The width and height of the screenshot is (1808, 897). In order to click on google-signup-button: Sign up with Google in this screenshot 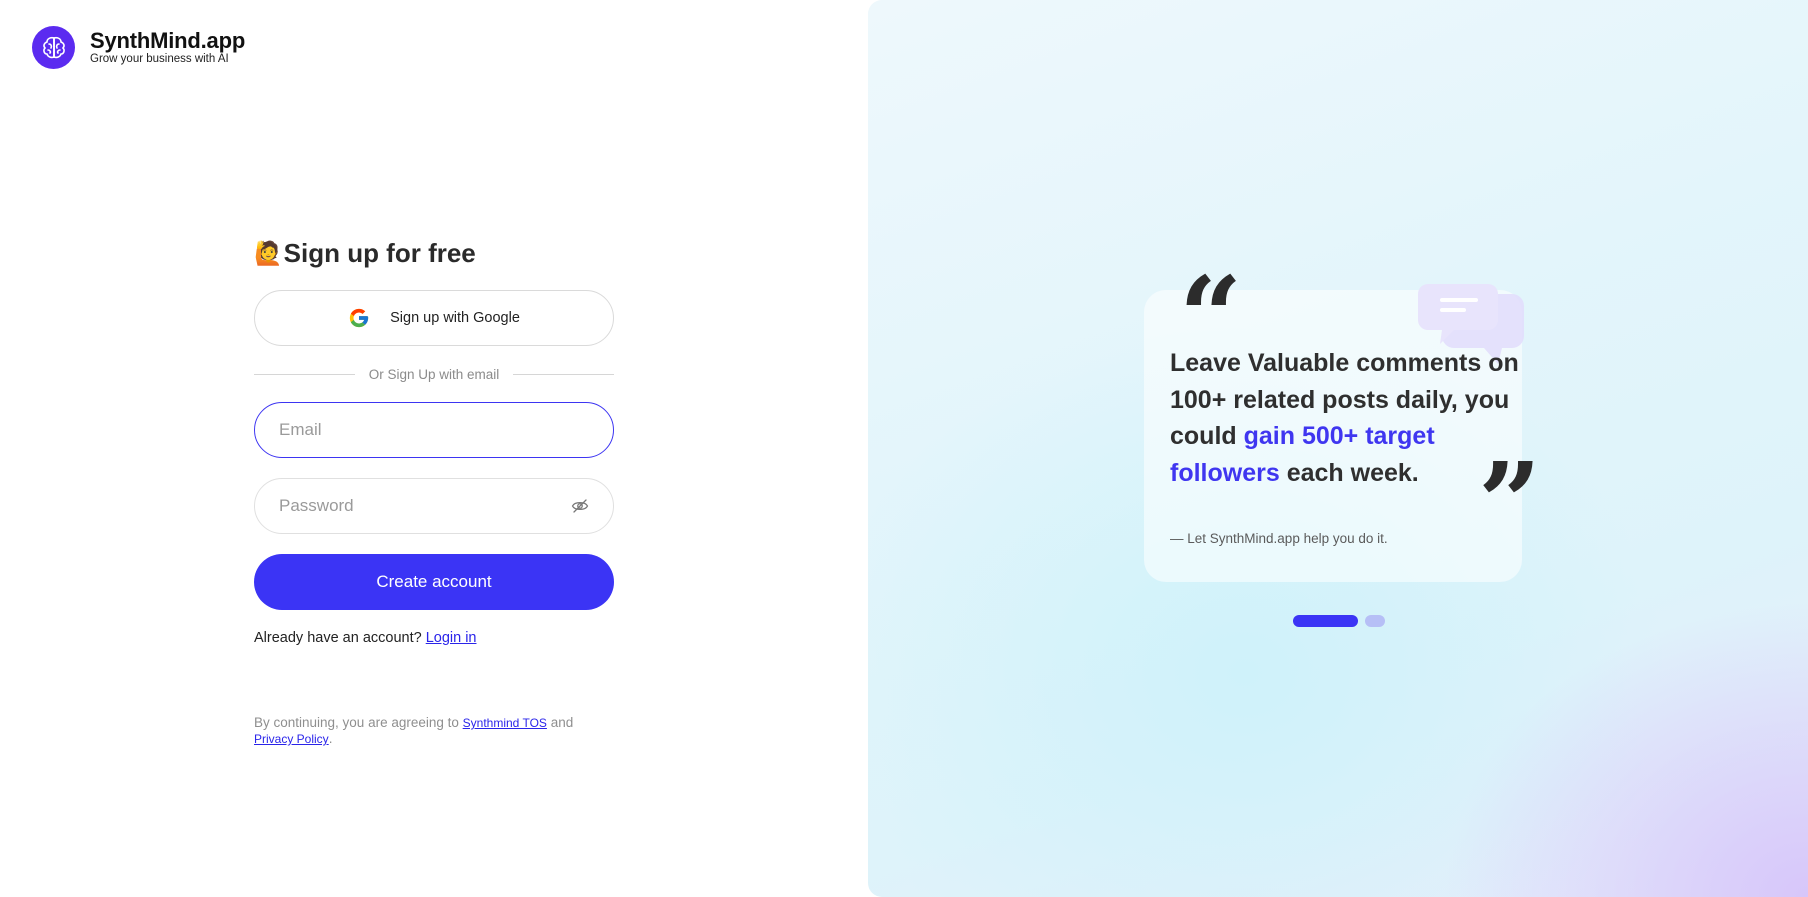, I will do `click(434, 318)`.